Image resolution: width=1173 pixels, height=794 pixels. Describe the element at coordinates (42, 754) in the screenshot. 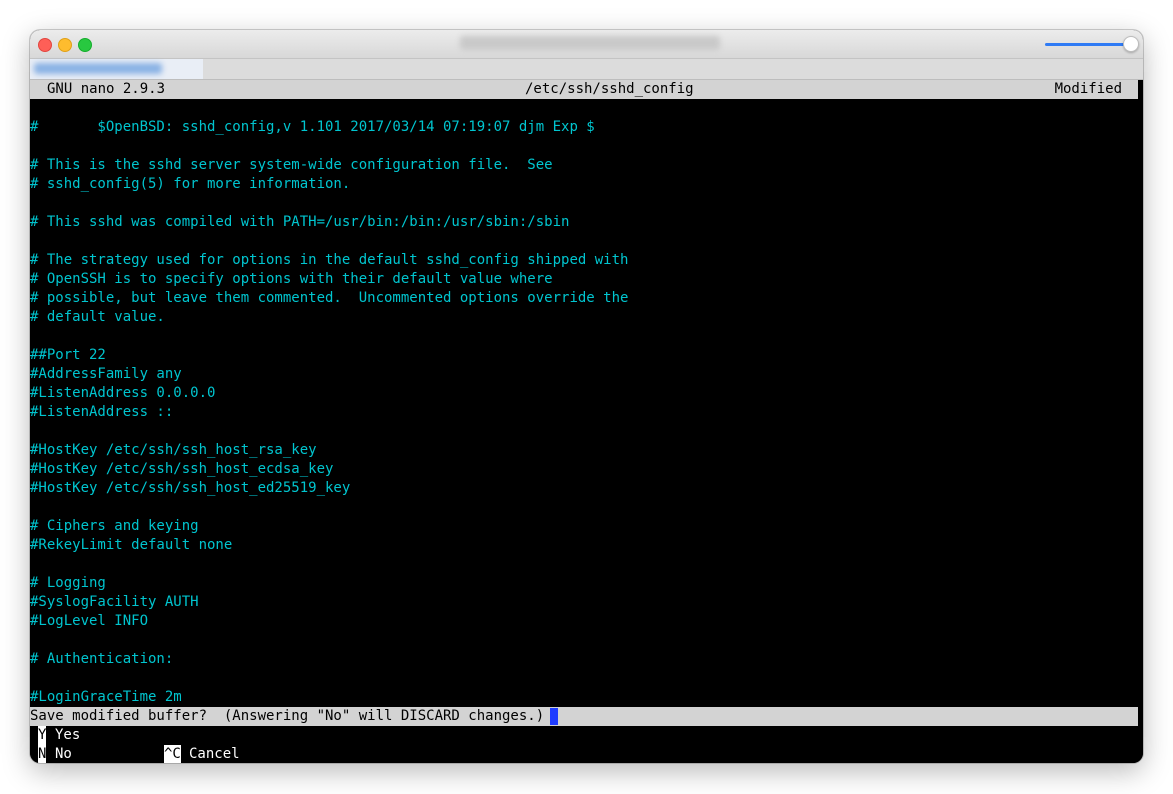

I see `no-shortcut-key: N` at that location.